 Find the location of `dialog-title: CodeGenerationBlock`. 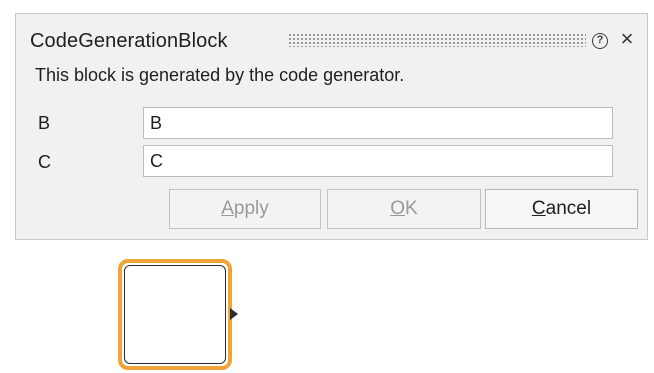

dialog-title: CodeGenerationBlock is located at coordinates (129, 41).